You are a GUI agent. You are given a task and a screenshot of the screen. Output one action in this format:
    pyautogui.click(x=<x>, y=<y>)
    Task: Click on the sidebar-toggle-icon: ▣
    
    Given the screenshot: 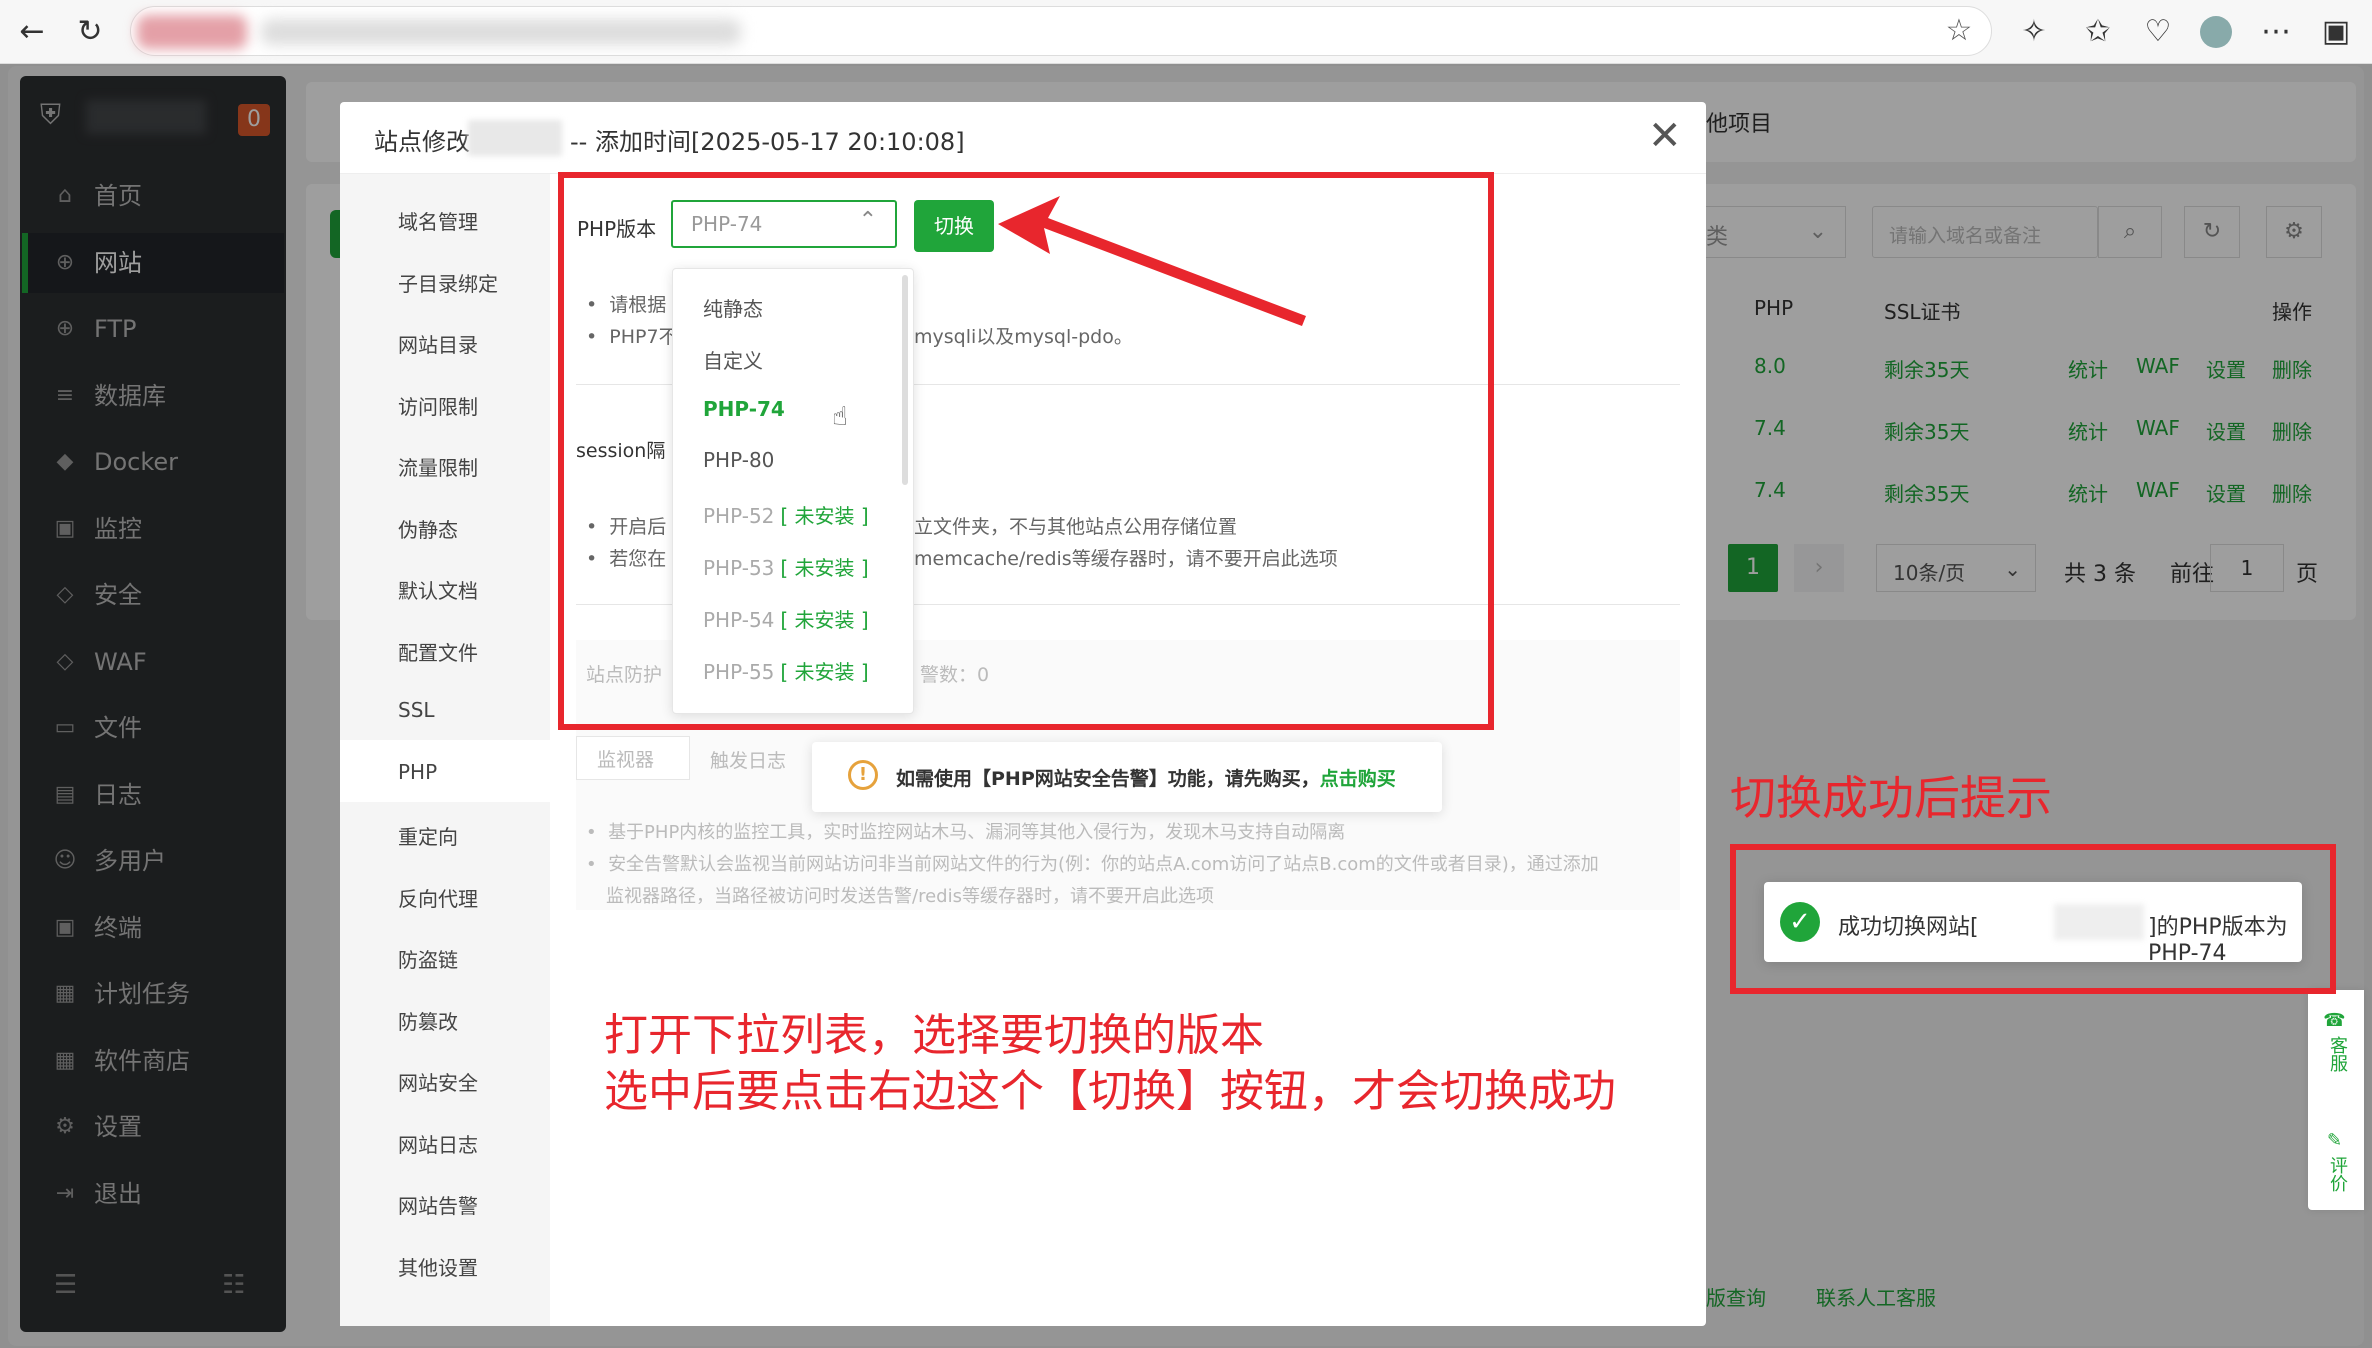 What is the action you would take?
    pyautogui.click(x=2336, y=32)
    